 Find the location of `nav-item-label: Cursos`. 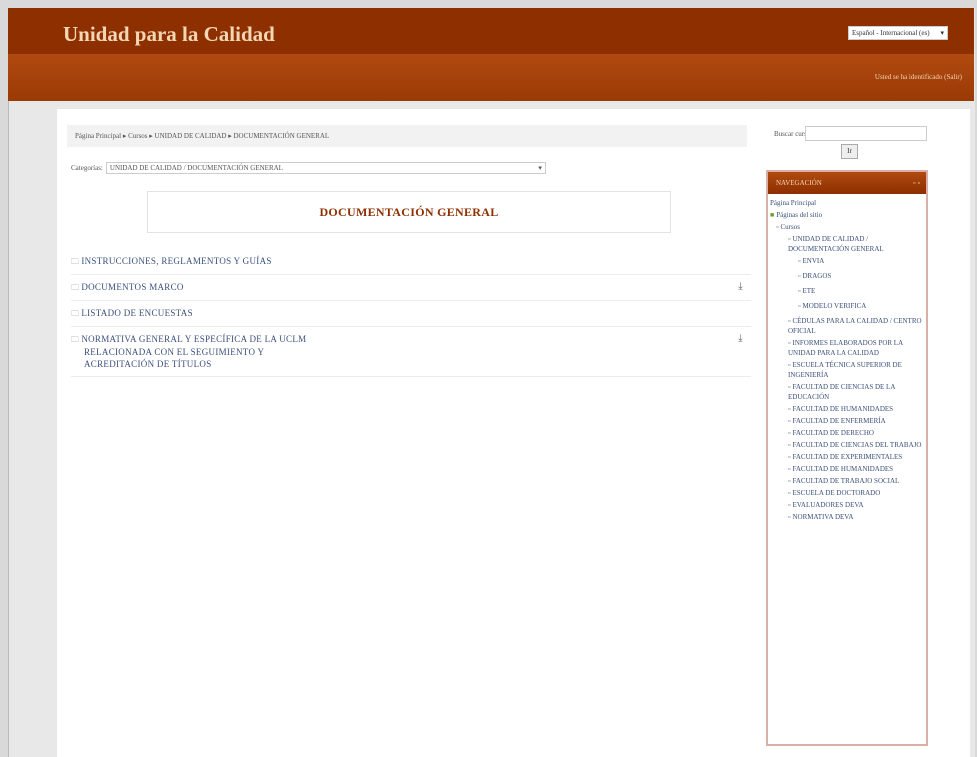

nav-item-label: Cursos is located at coordinates (789, 227).